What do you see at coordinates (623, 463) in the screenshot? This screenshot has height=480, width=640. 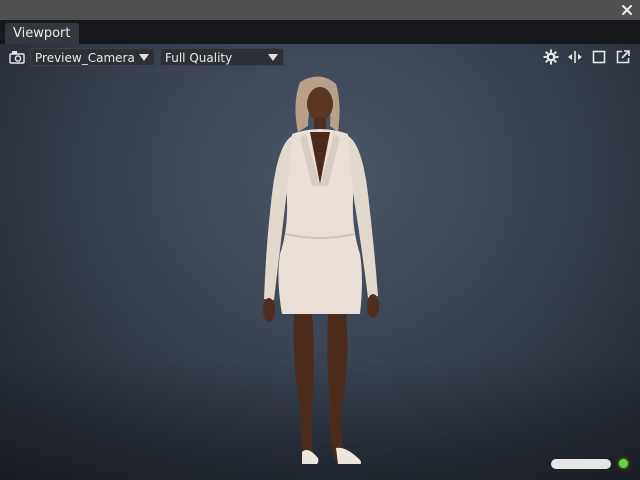 I see `status-indicator` at bounding box center [623, 463].